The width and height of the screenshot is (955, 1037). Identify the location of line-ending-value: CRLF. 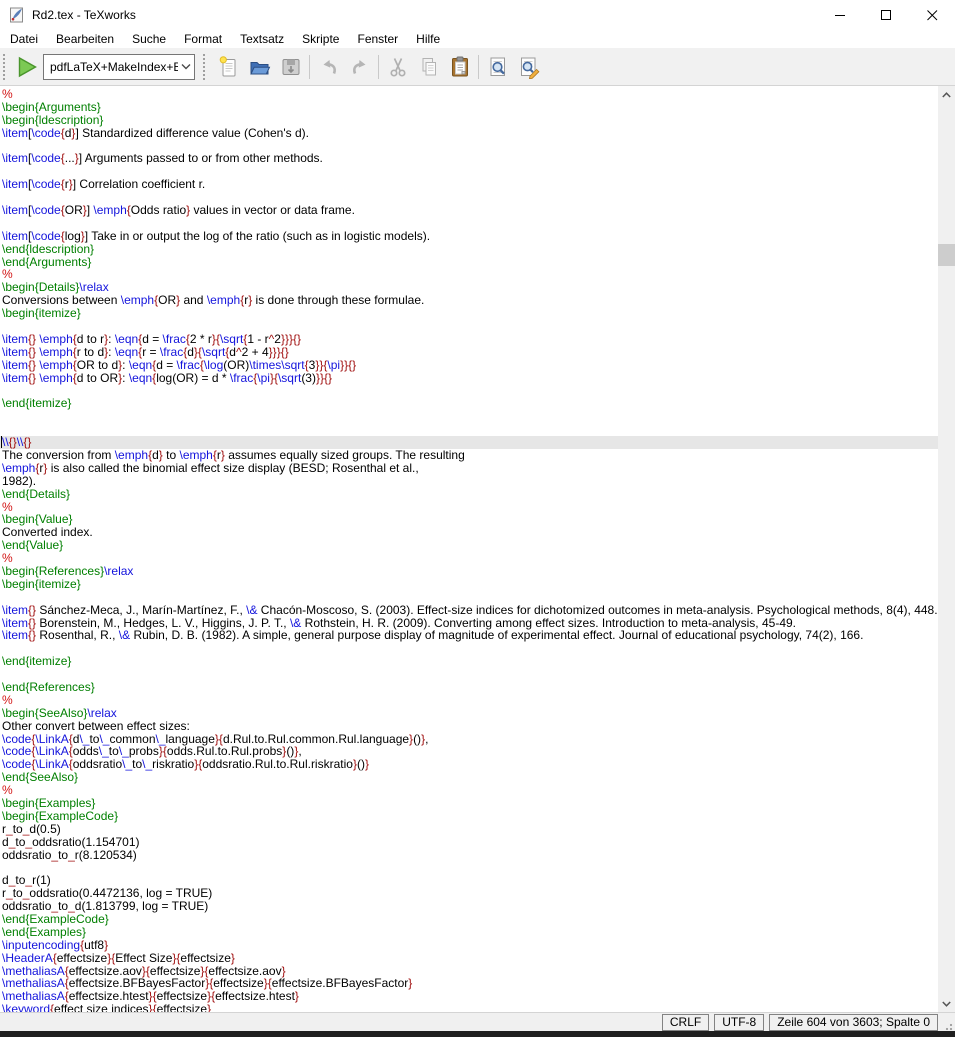
(685, 1022).